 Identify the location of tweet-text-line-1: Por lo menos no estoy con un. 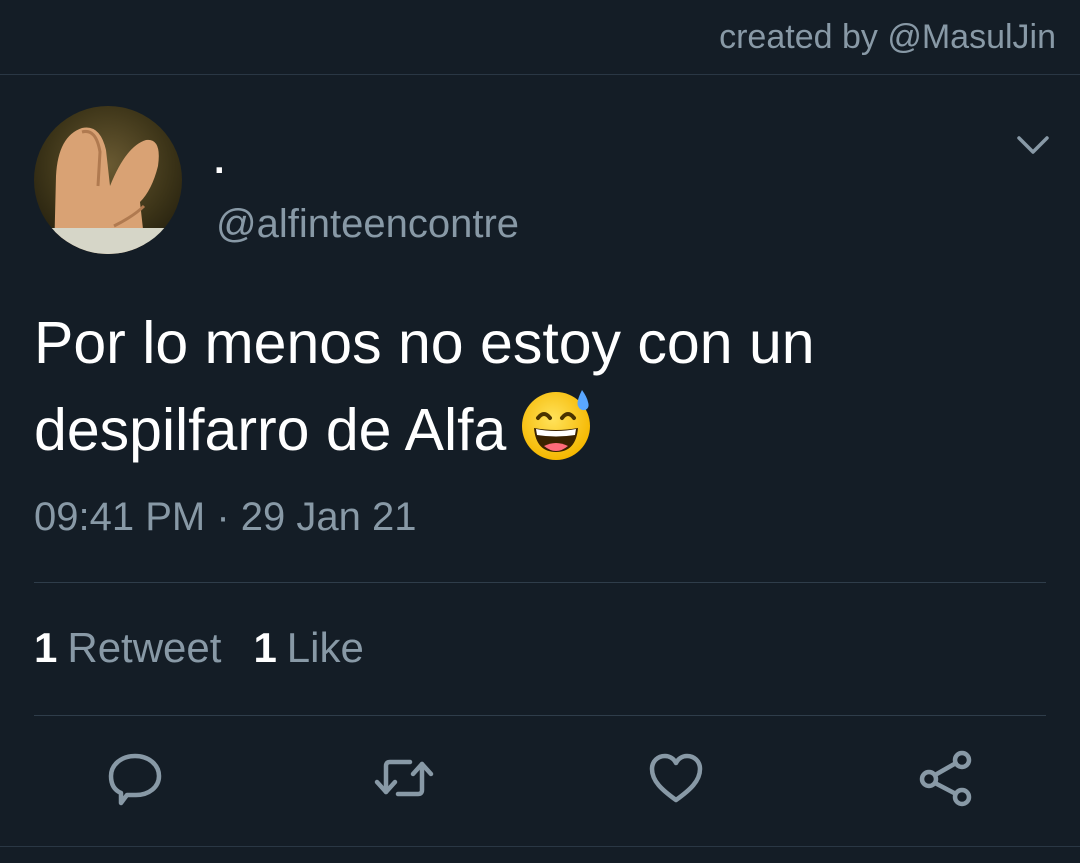
(424, 343).